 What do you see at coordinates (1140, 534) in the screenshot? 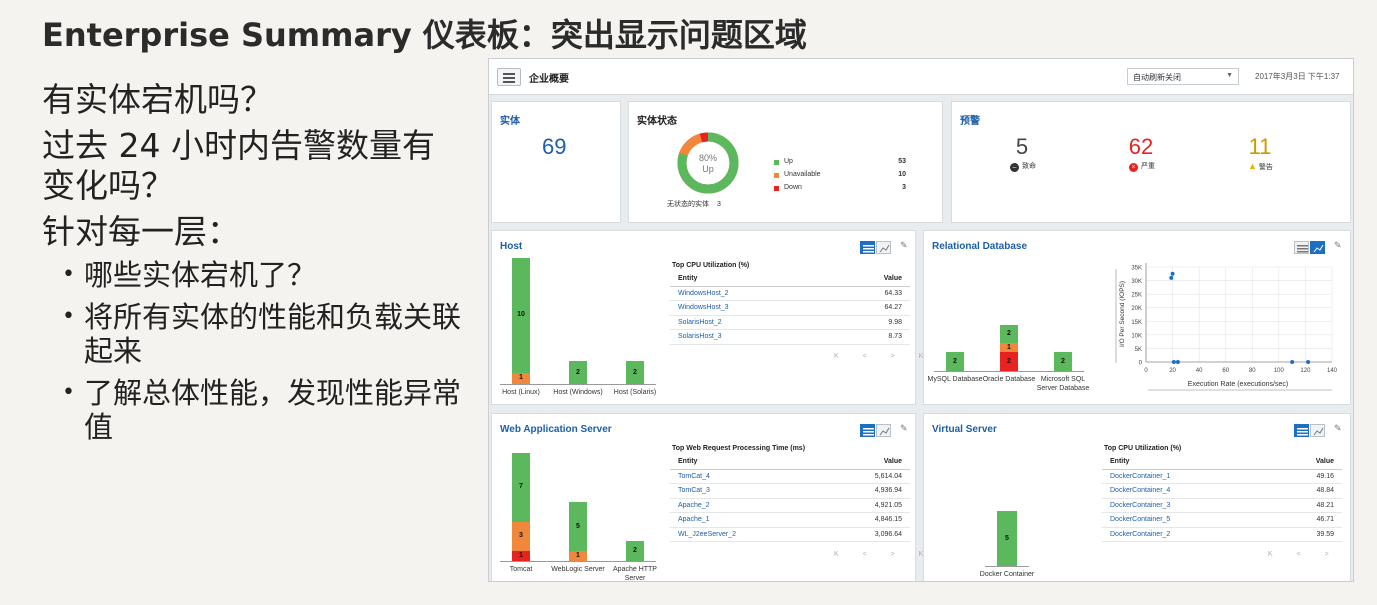
I see `entity-link: DockerContainer_2` at bounding box center [1140, 534].